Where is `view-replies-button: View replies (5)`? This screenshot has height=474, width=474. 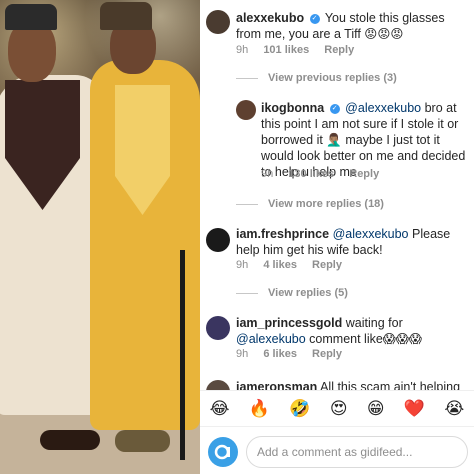 view-replies-button: View replies (5) is located at coordinates (292, 293).